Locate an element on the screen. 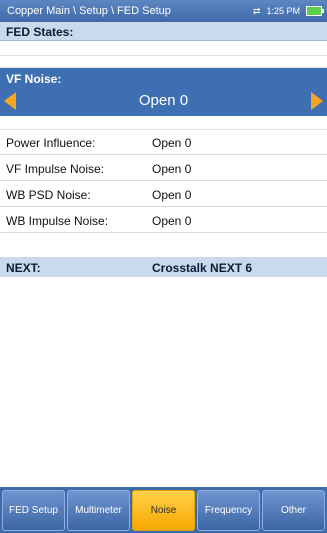 This screenshot has height=533, width=327. row-wb-impulse-noise: WB Impulse Noise: Open 0 is located at coordinates (163, 220).